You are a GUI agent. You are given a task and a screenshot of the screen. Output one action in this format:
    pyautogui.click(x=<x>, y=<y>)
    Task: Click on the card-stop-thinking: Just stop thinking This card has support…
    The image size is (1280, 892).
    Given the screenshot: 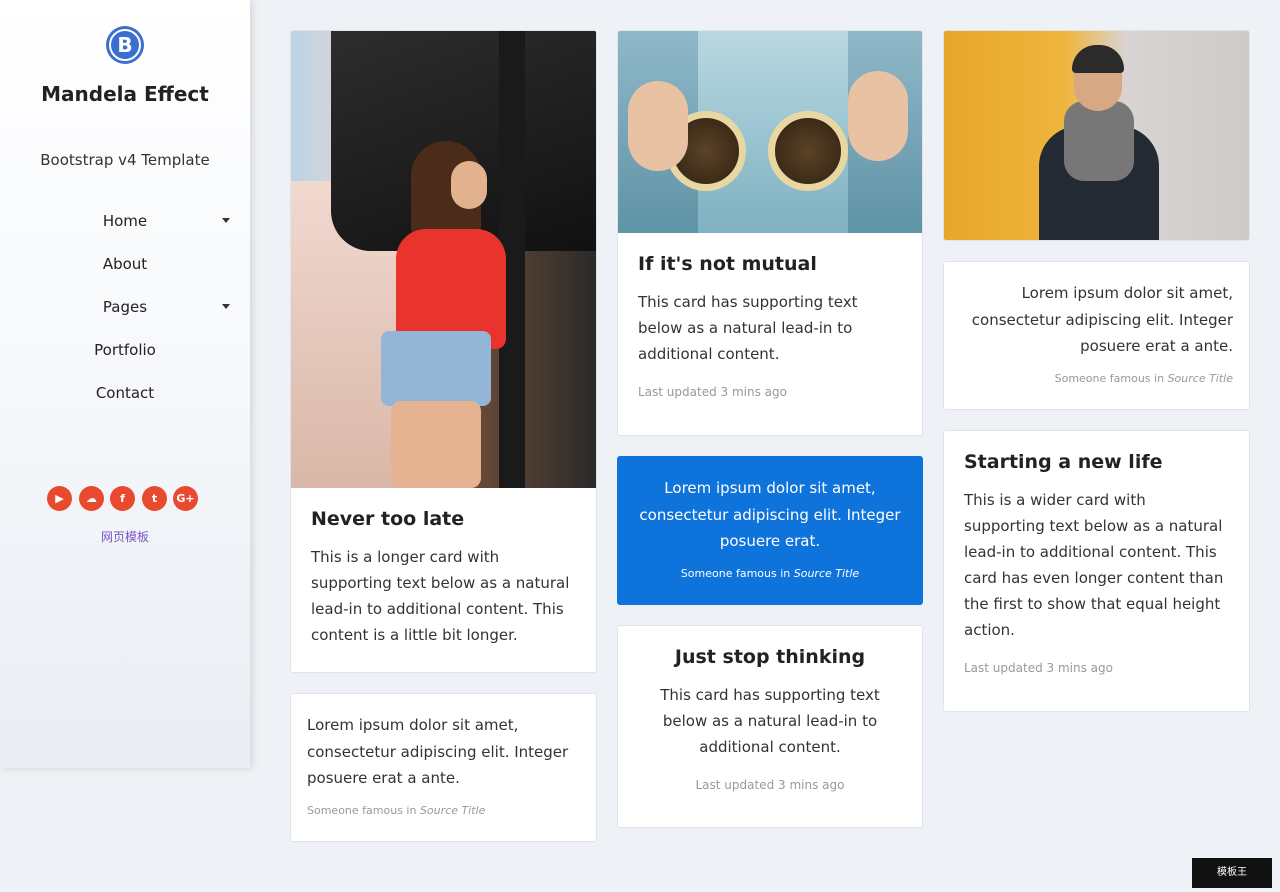 What is the action you would take?
    pyautogui.click(x=770, y=726)
    